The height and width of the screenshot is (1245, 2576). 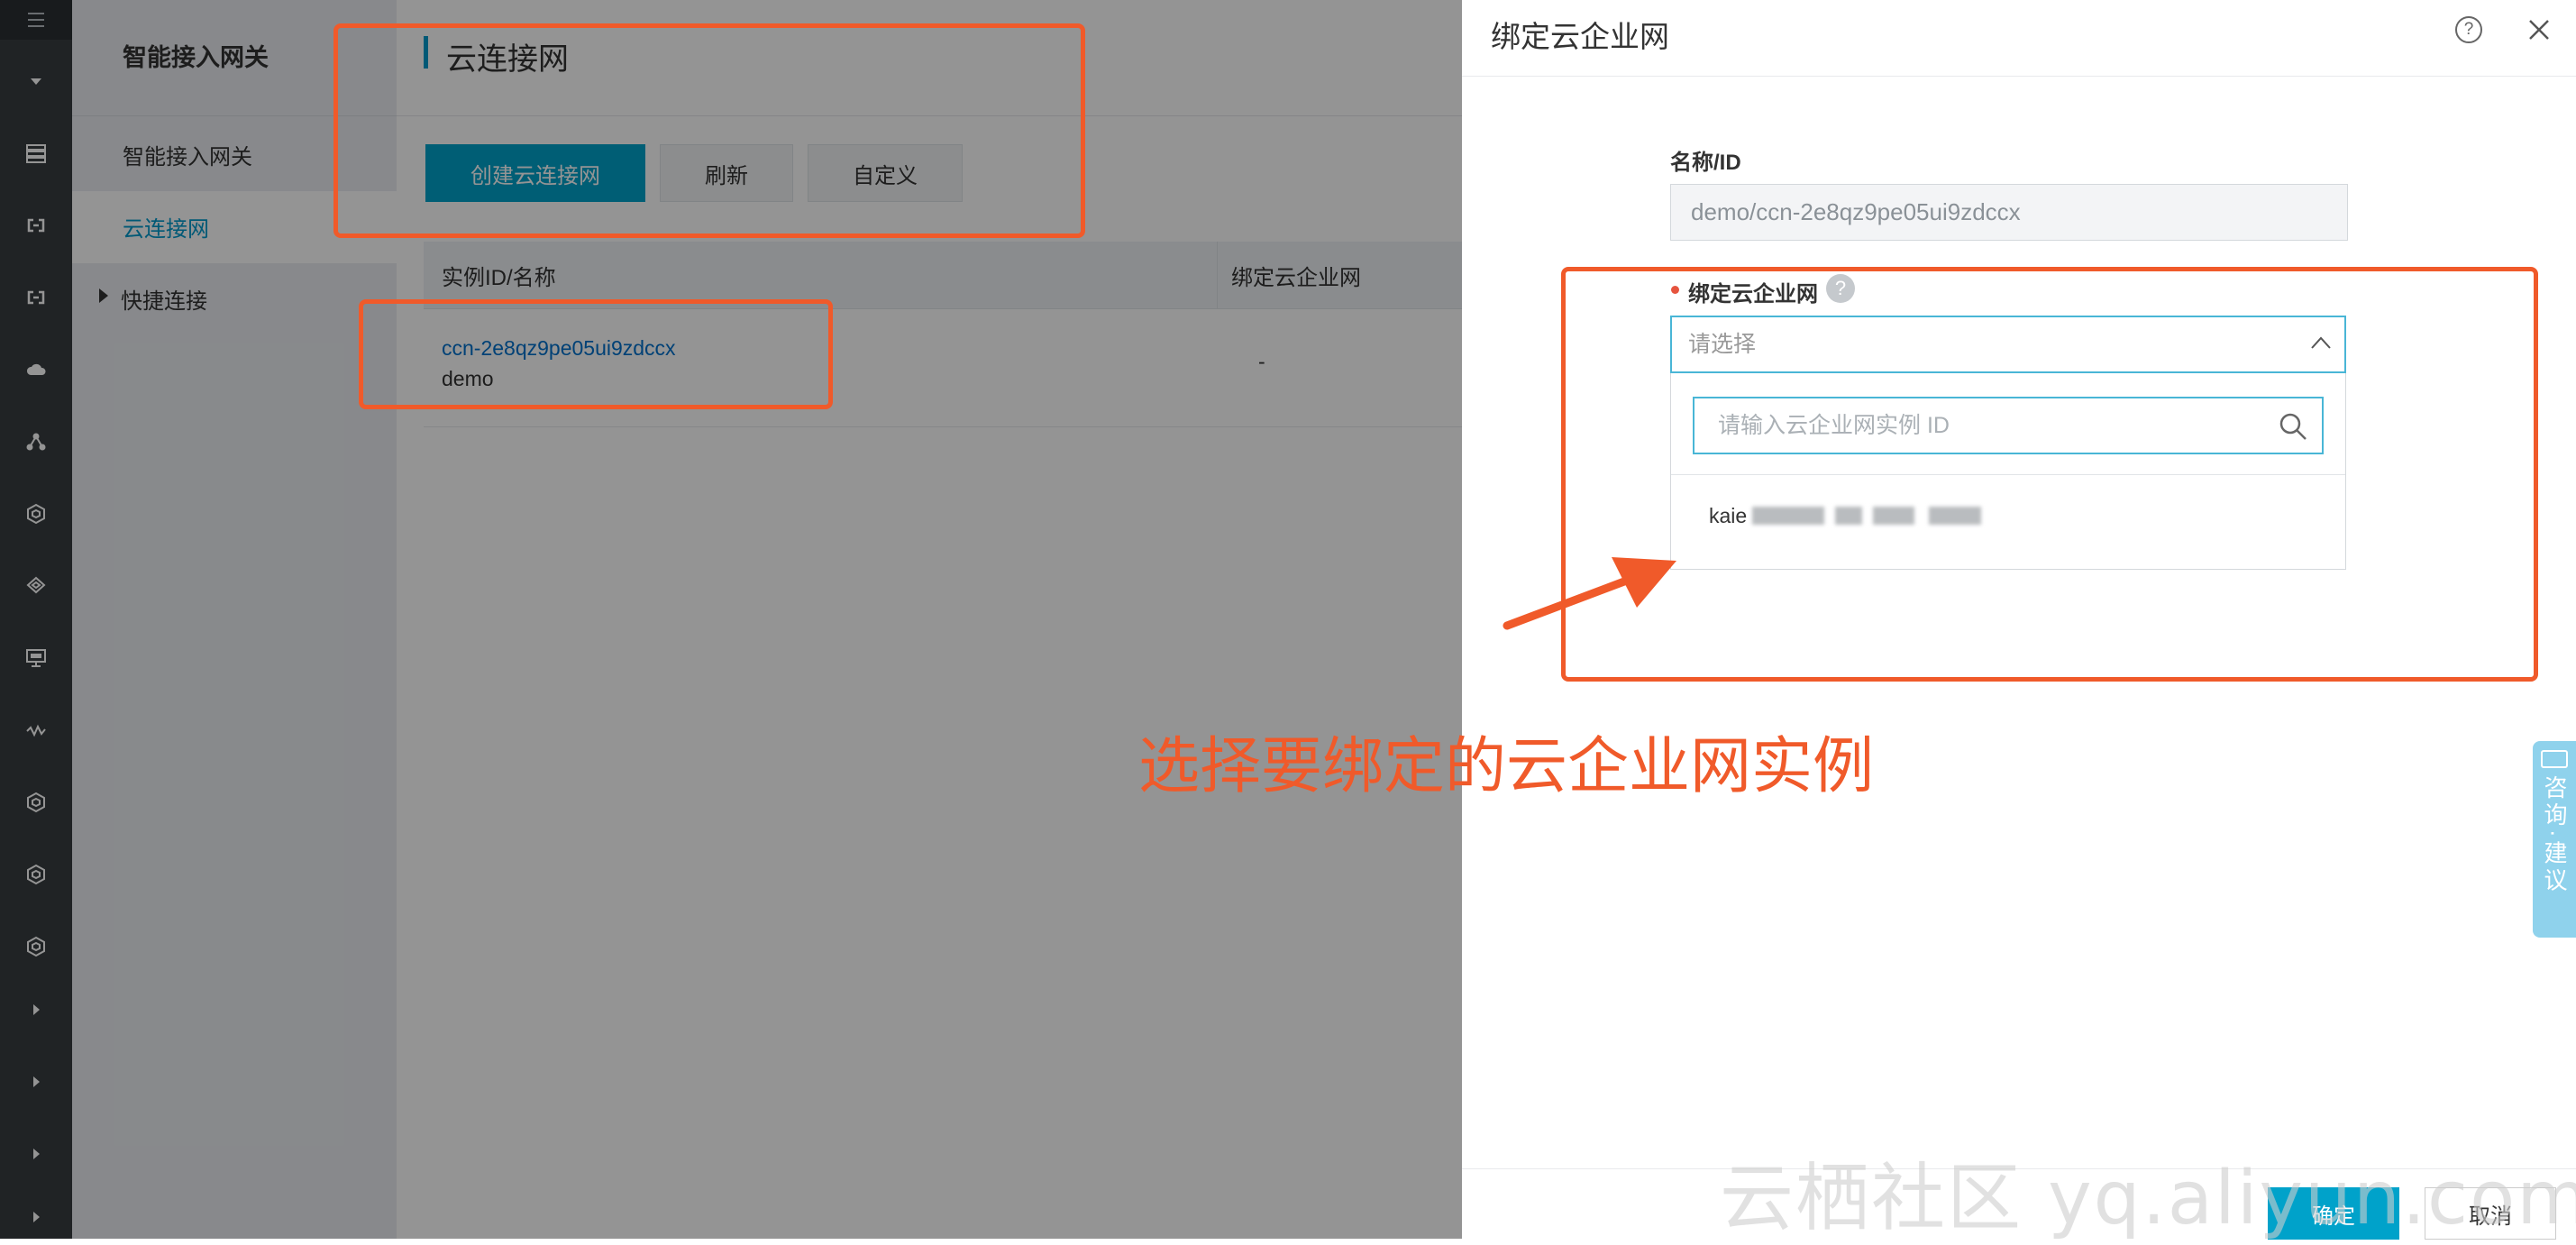 I want to click on watermark: 云栖社区 yq.aliyun.com, so click(x=2148, y=1198).